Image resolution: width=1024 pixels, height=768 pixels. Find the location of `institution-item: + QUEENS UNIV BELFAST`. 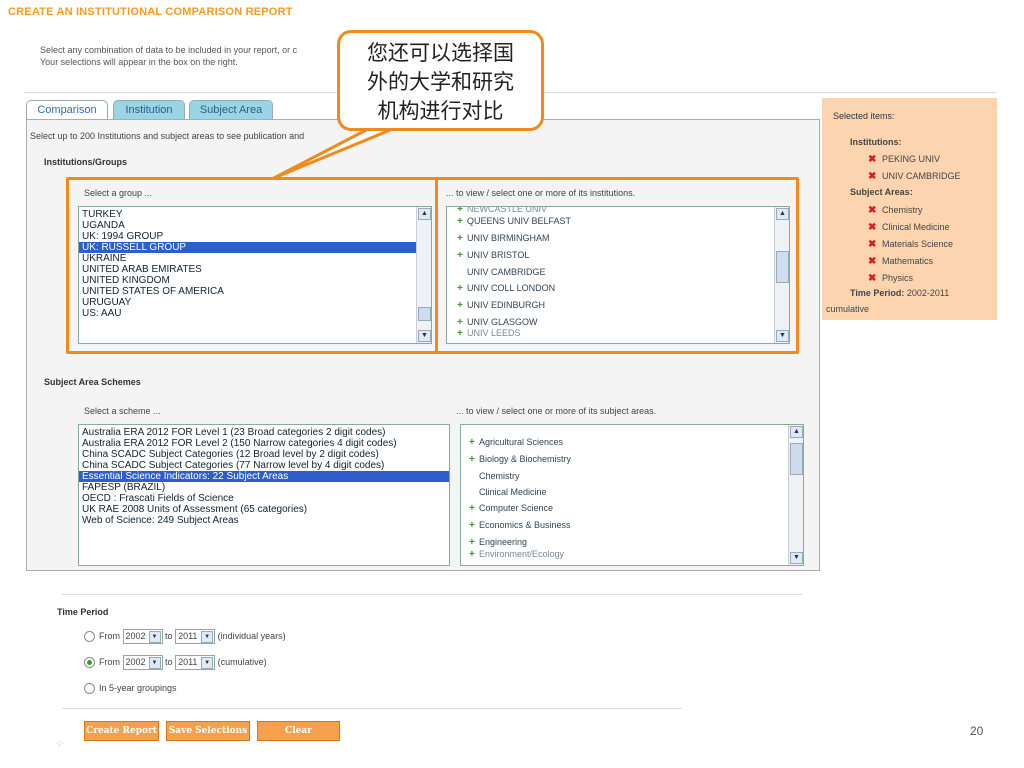

institution-item: + QUEENS UNIV BELFAST is located at coordinates (514, 221).